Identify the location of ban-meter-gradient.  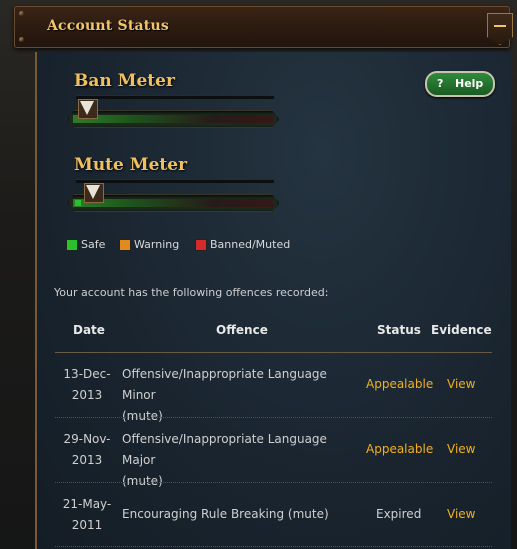
(173, 119).